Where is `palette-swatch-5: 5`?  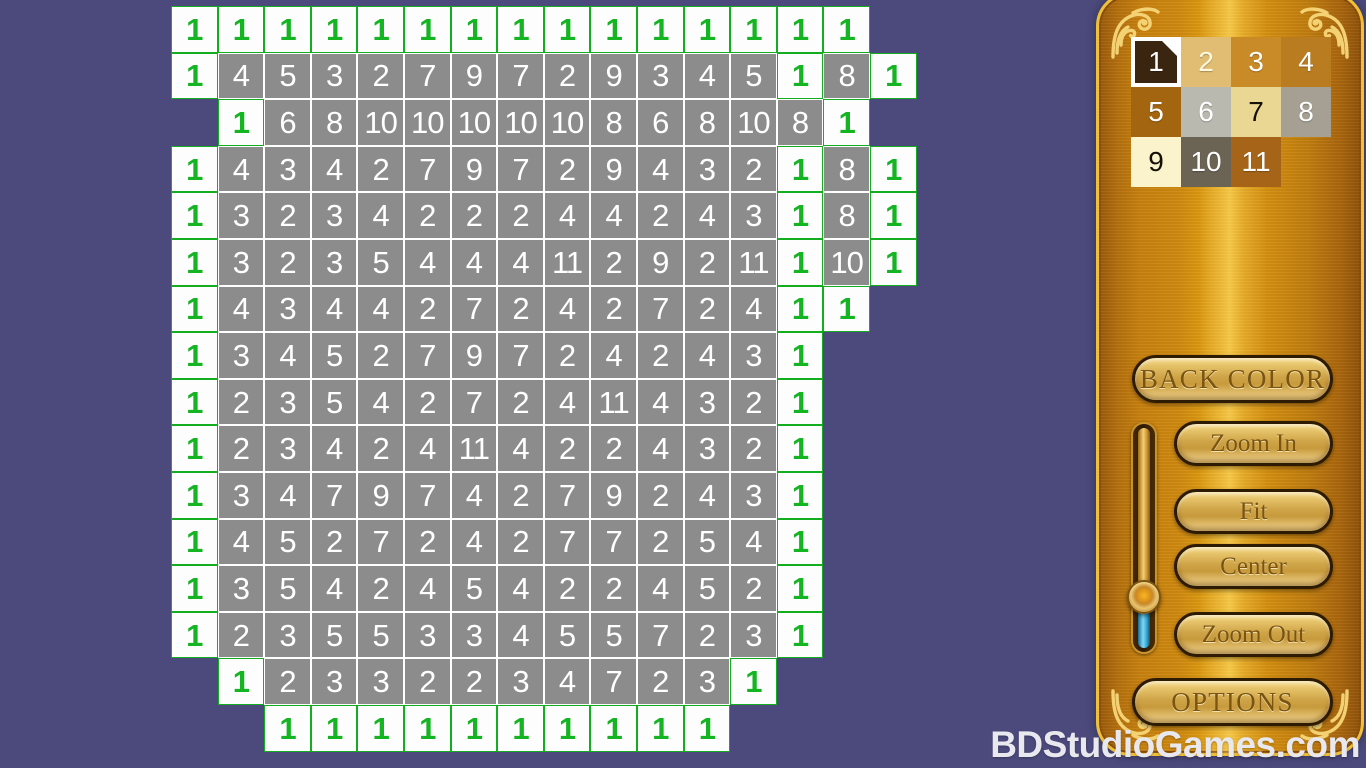 palette-swatch-5: 5 is located at coordinates (1156, 112).